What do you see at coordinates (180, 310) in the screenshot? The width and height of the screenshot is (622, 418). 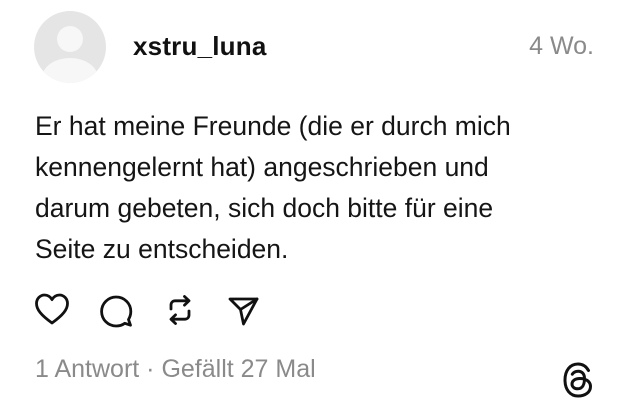 I see `repost-arrows-icon` at bounding box center [180, 310].